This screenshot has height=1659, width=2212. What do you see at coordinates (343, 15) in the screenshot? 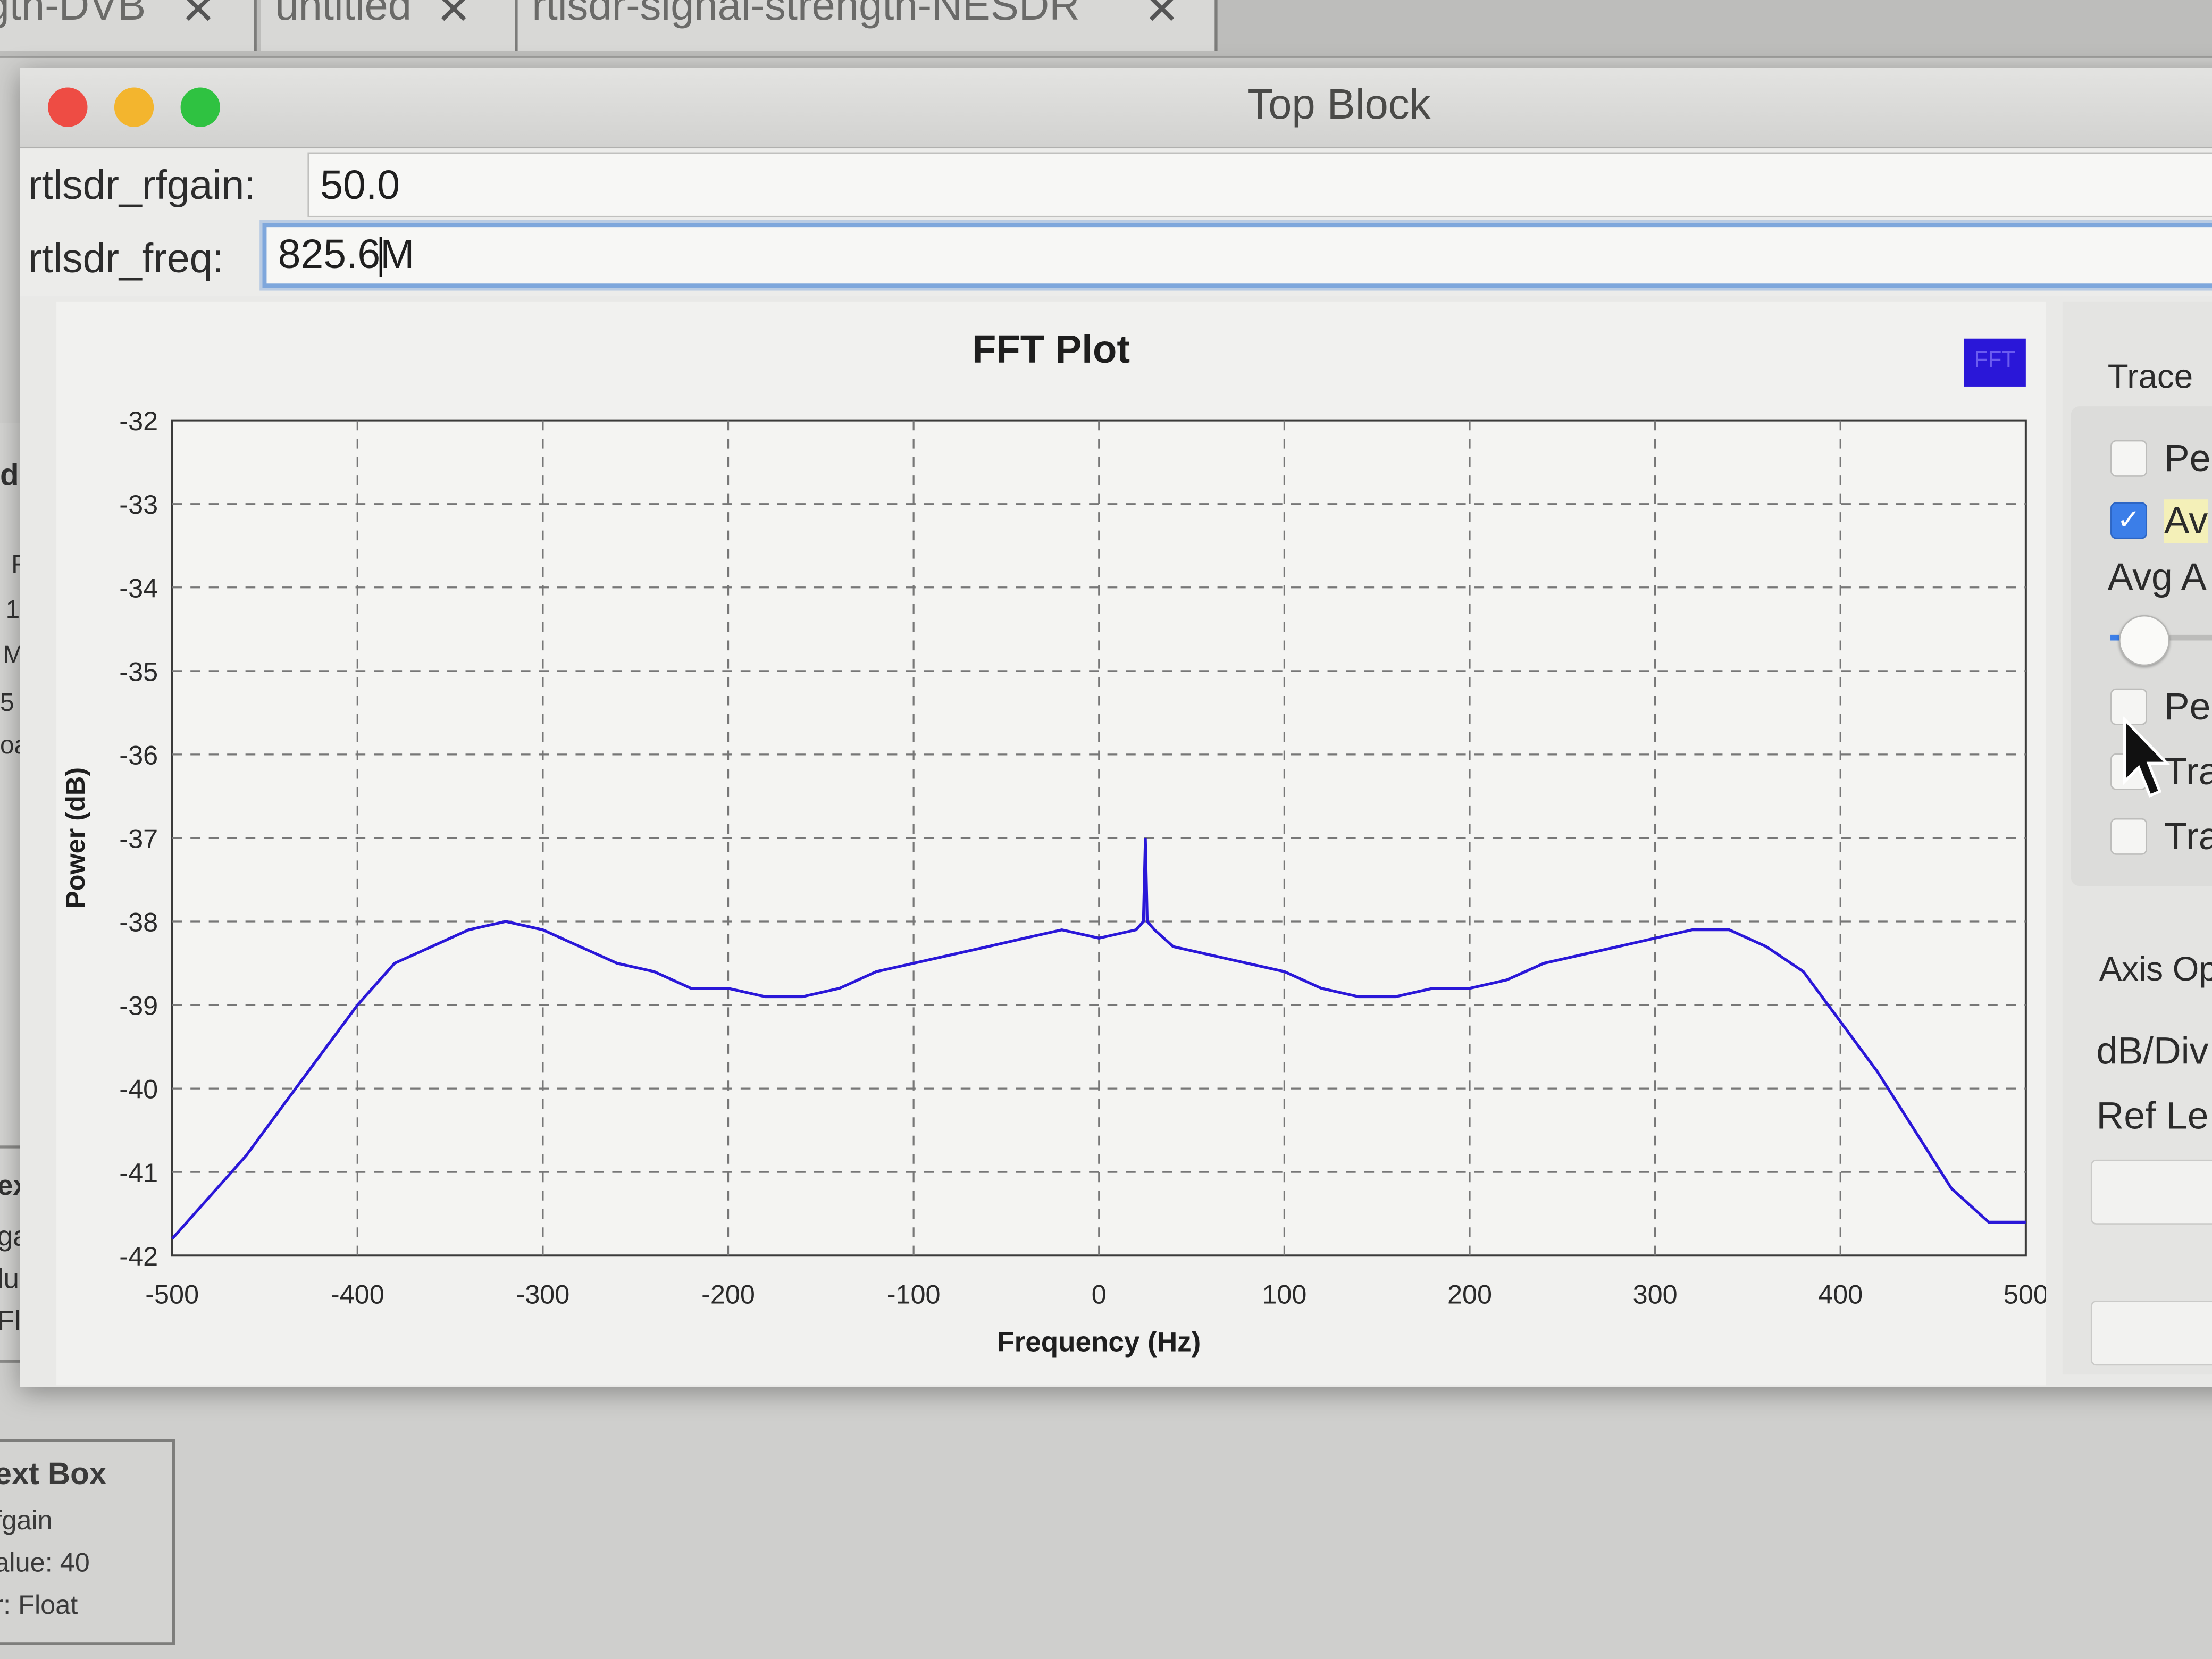
I see `tab-label: untitled` at bounding box center [343, 15].